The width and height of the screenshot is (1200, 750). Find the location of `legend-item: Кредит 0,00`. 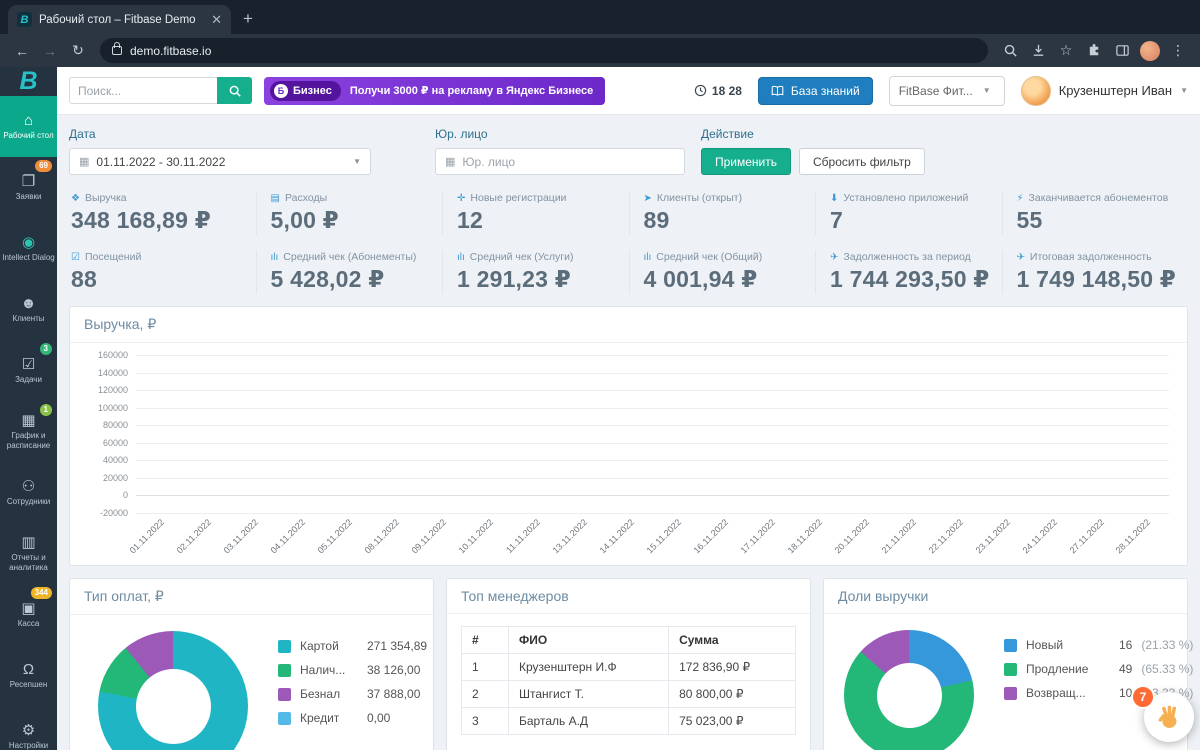

legend-item: Кредит 0,00 is located at coordinates (352, 718).